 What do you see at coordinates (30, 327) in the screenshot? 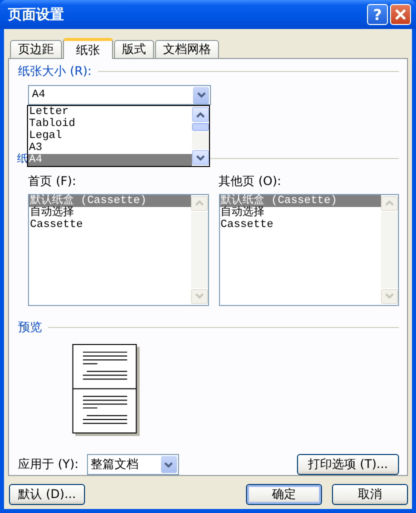
I see `section-label: 预览` at bounding box center [30, 327].